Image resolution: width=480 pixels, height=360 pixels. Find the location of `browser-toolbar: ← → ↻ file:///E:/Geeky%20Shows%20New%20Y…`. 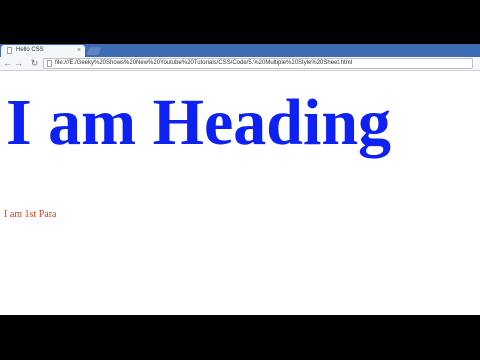

browser-toolbar: ← → ↻ file:///E:/Geeky%20Shows%20New%20Y… is located at coordinates (240, 64).